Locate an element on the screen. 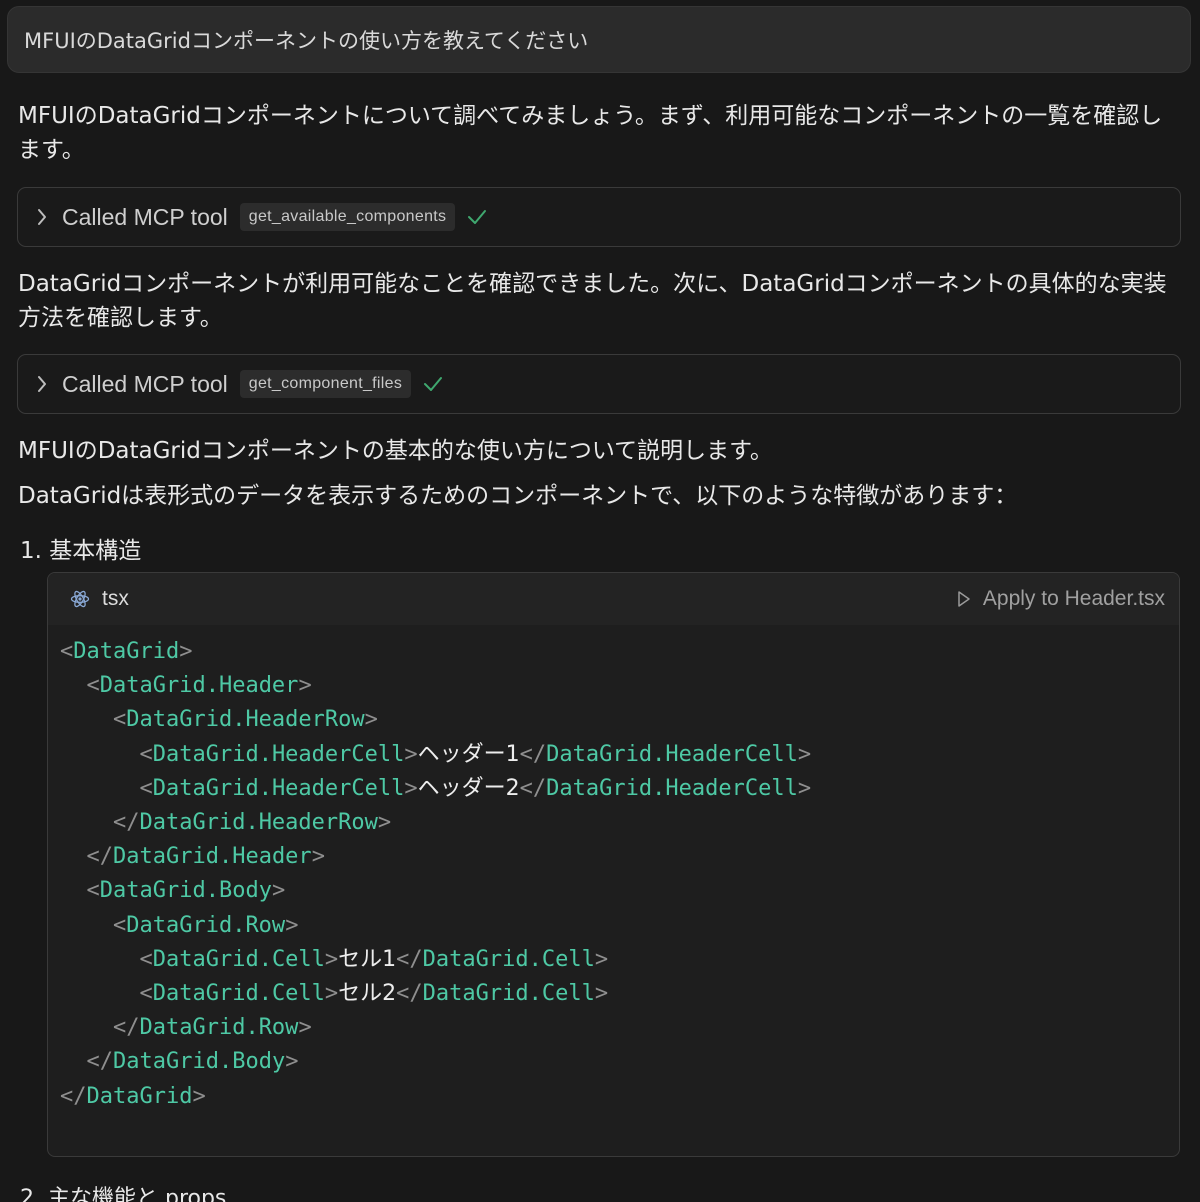  apply-to-file-button: Apply to Header.tsx is located at coordinates (1061, 599).